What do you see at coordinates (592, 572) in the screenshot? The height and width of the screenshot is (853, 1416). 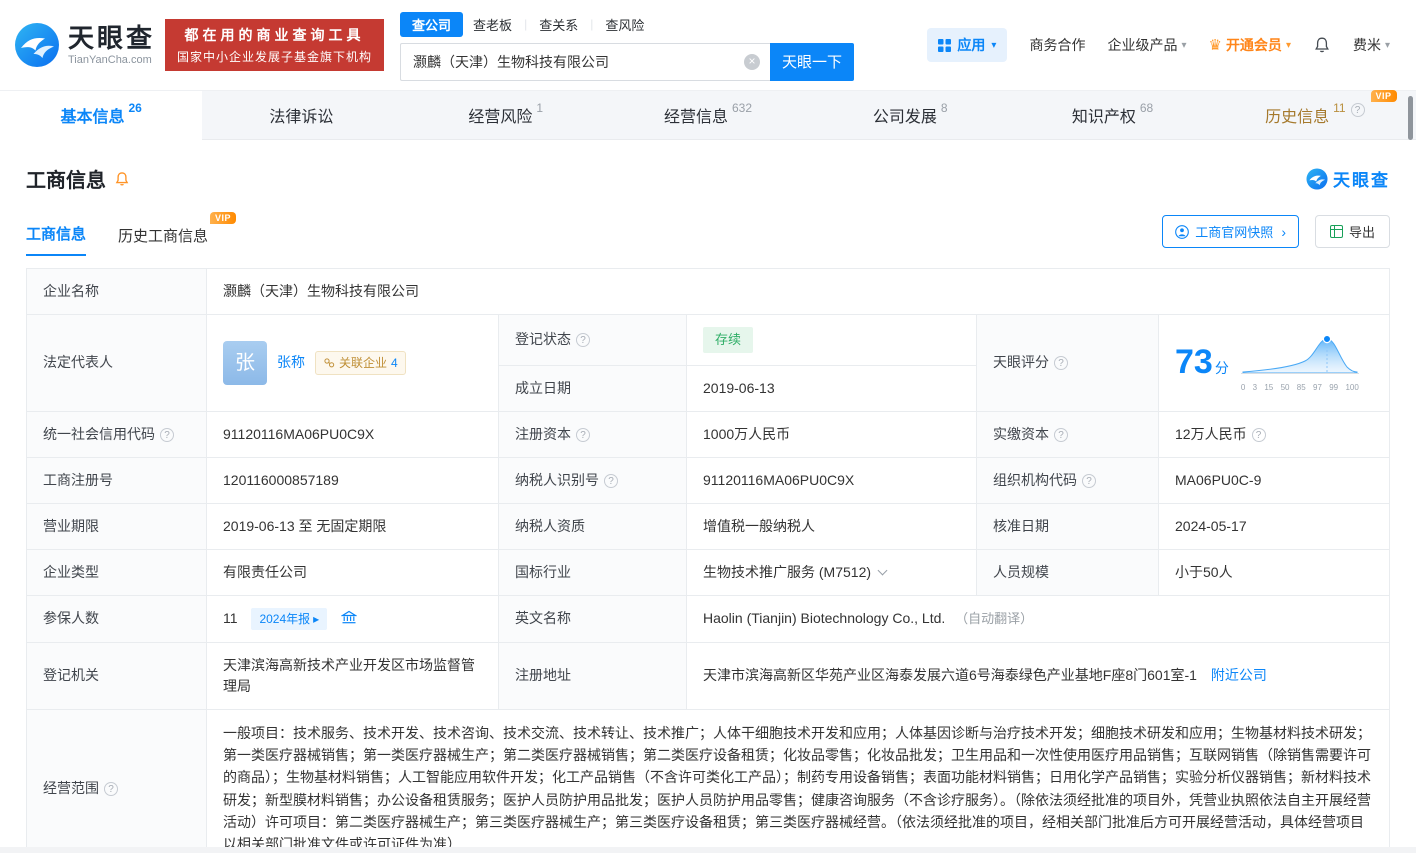 I see `industry-label: 国标行业` at bounding box center [592, 572].